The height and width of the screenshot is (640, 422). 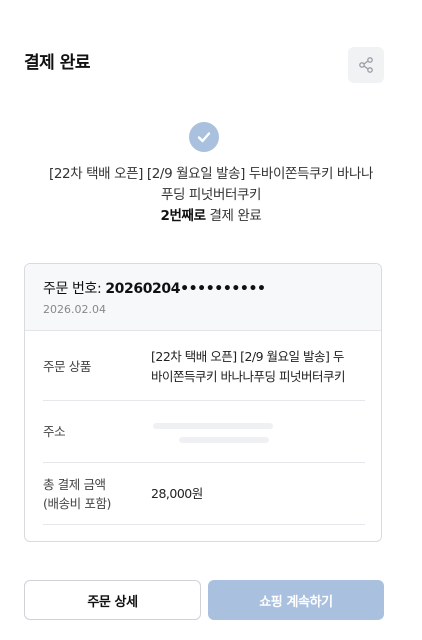 What do you see at coordinates (233, 216) in the screenshot?
I see `completion-text: 결제 완료` at bounding box center [233, 216].